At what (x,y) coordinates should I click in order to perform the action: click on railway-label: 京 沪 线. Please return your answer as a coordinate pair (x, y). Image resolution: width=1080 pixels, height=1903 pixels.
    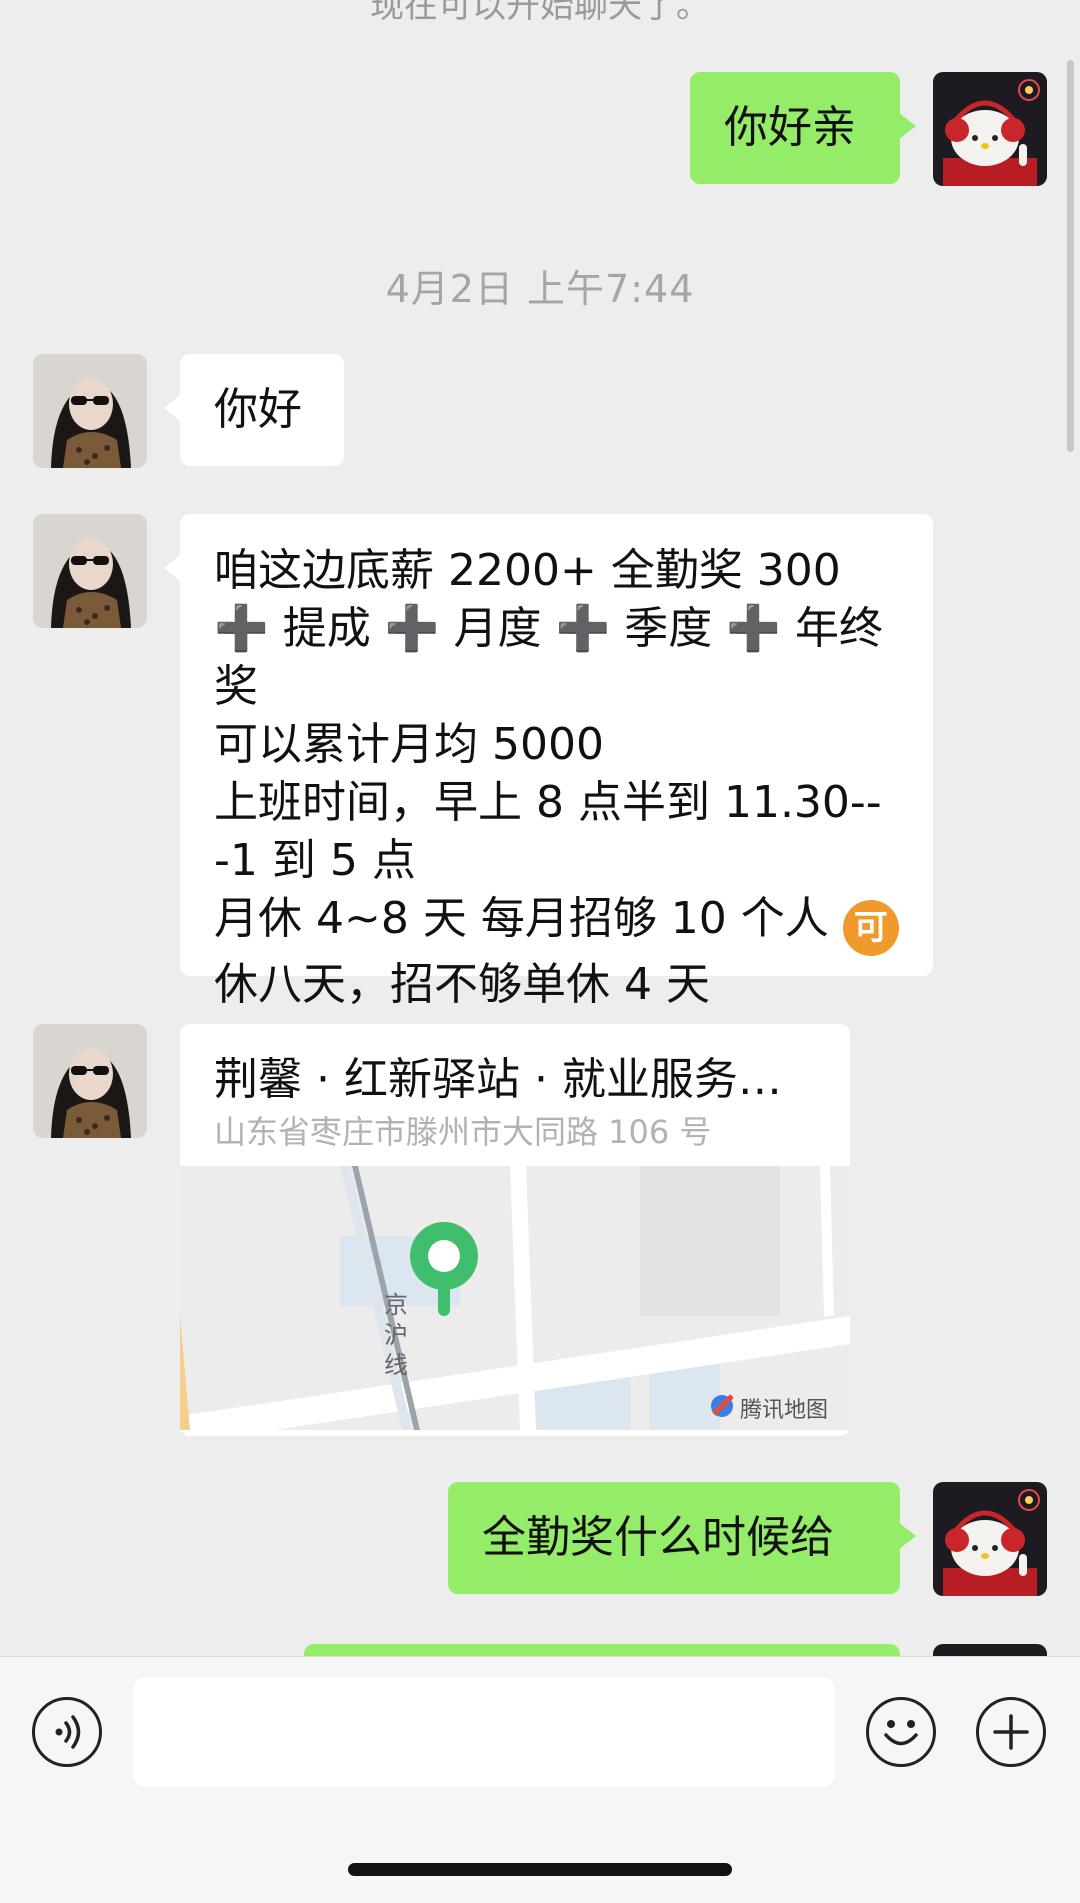
    Looking at the image, I should click on (396, 1335).